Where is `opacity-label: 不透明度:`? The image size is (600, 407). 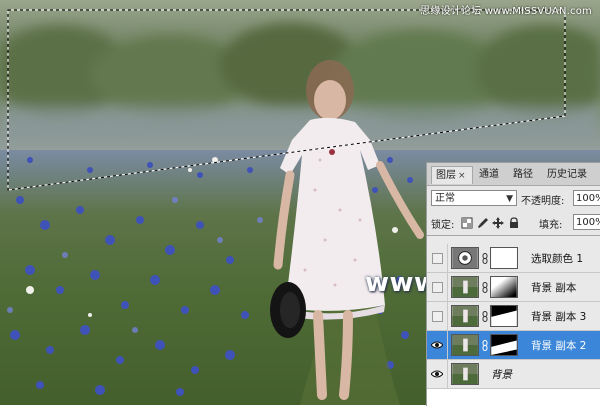 opacity-label: 不透明度: is located at coordinates (543, 201).